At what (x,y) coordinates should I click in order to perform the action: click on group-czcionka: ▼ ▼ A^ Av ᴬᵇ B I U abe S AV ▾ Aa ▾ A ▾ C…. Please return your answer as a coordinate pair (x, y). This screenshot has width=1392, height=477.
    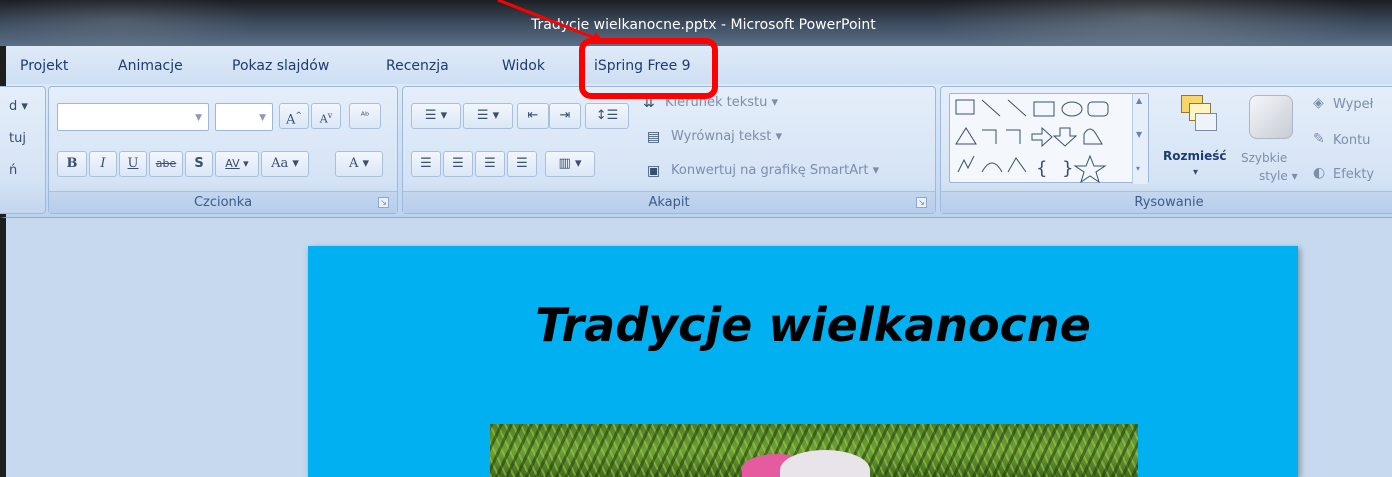
    Looking at the image, I should click on (223, 150).